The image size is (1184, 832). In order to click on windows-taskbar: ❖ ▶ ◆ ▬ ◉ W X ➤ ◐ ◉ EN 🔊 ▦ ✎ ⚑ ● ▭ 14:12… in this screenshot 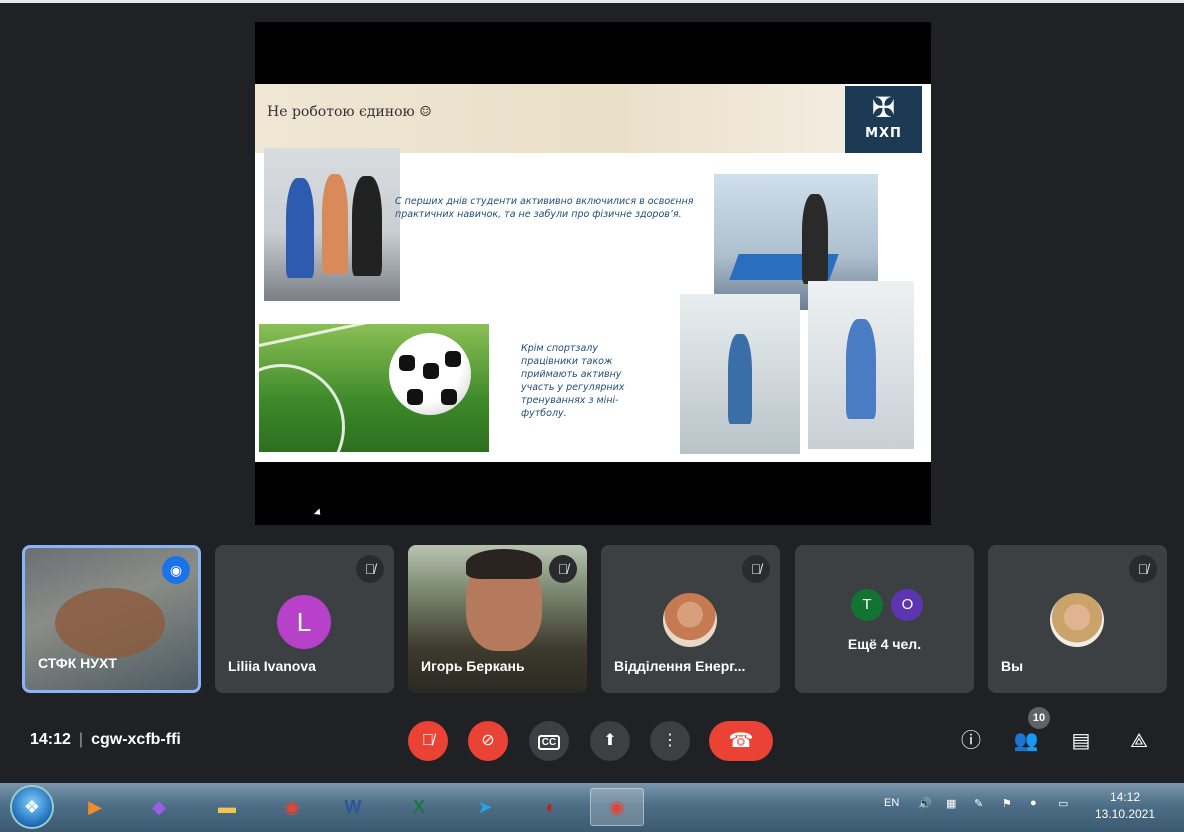, I will do `click(592, 807)`.